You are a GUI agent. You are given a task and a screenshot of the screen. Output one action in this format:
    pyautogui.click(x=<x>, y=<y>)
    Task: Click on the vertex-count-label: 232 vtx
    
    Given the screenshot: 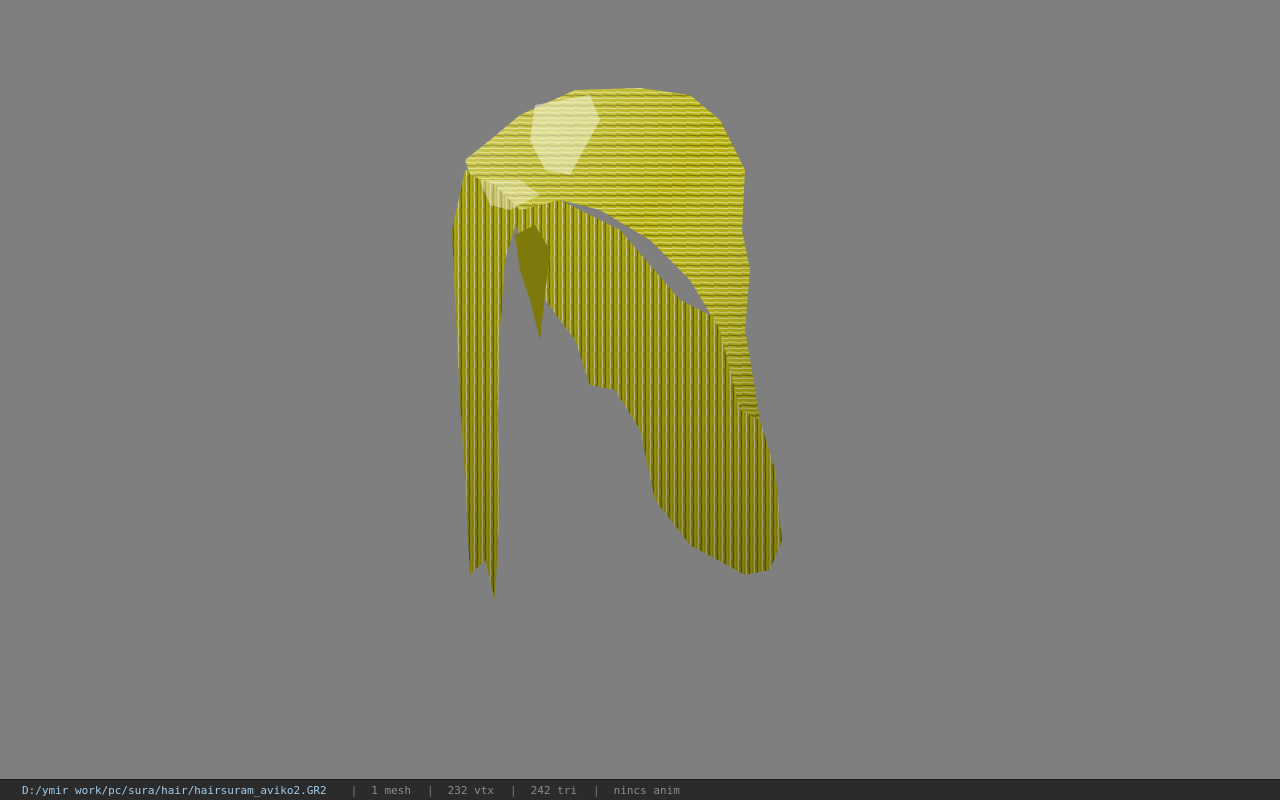 What is the action you would take?
    pyautogui.click(x=470, y=790)
    